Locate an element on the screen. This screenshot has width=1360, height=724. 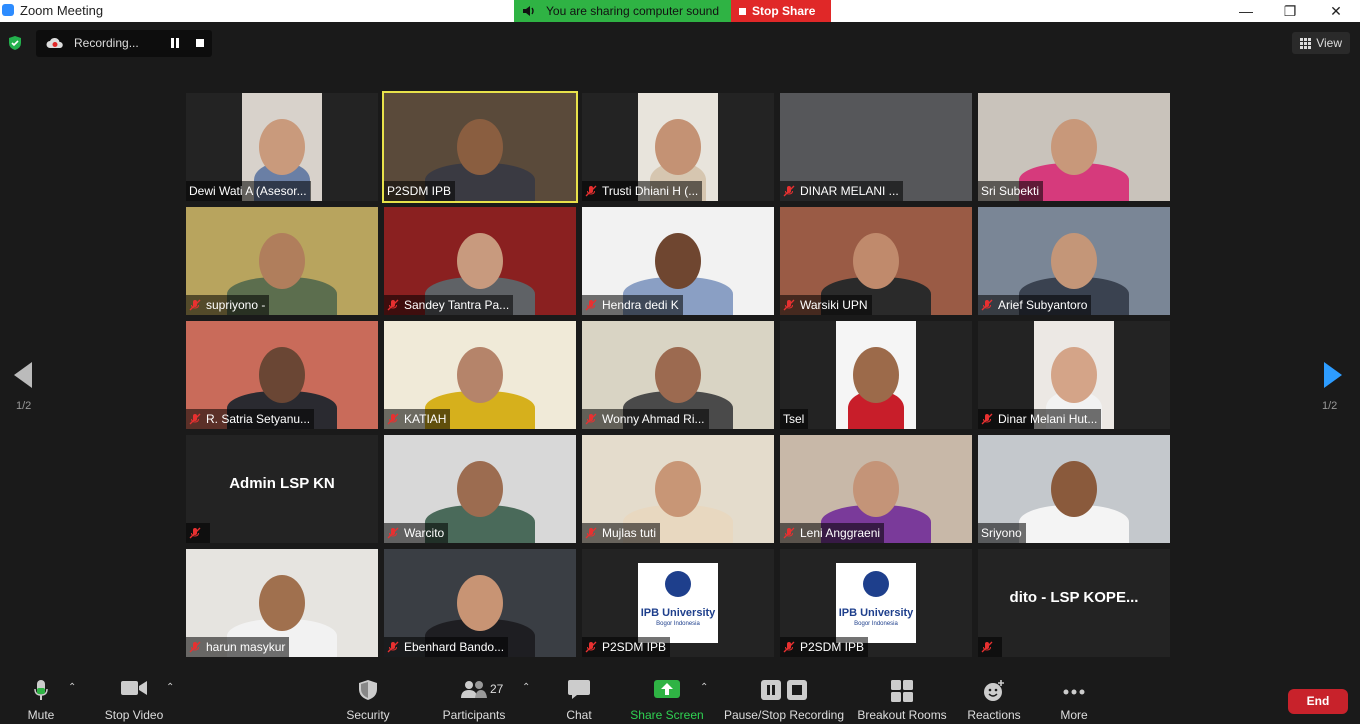
window-title: Zoom Meeting is located at coordinates (62, 10).